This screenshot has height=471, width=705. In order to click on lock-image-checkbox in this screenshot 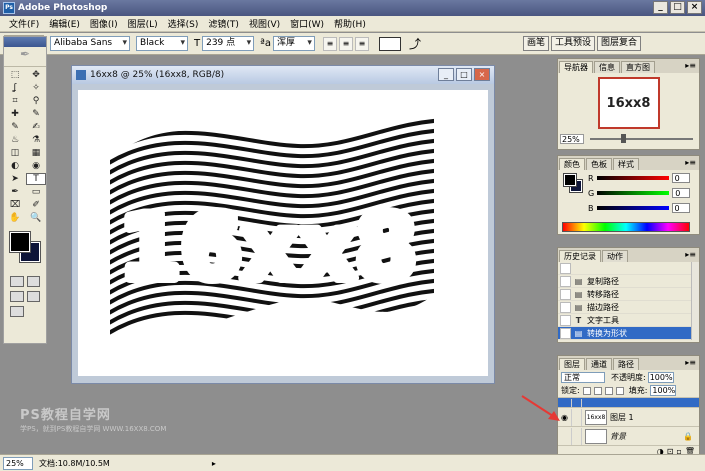, I will do `click(597, 390)`.